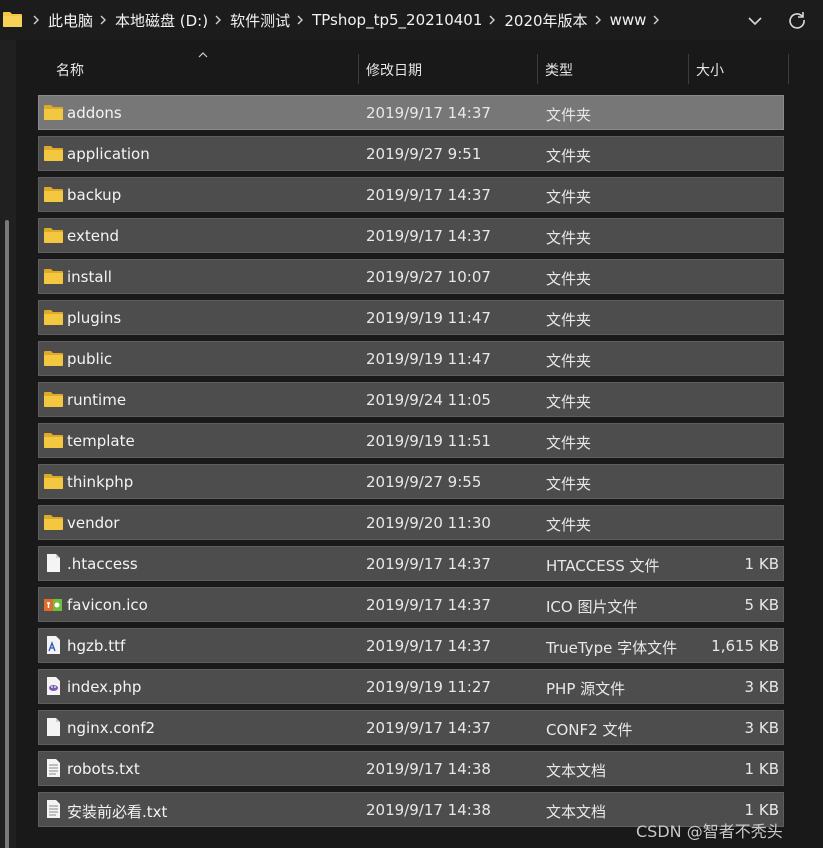 This screenshot has width=823, height=848. Describe the element at coordinates (411, 727) in the screenshot. I see `file-row: nginx.conf2 2019/9/17 14:37 CONF2 文件 3 KB` at that location.